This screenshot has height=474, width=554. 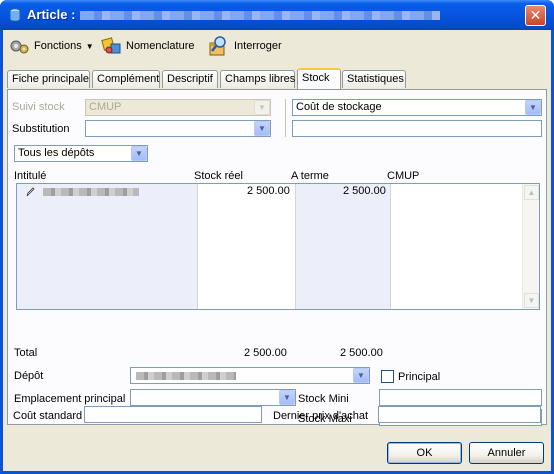 I want to click on grid-col-a-terme, so click(x=342, y=246).